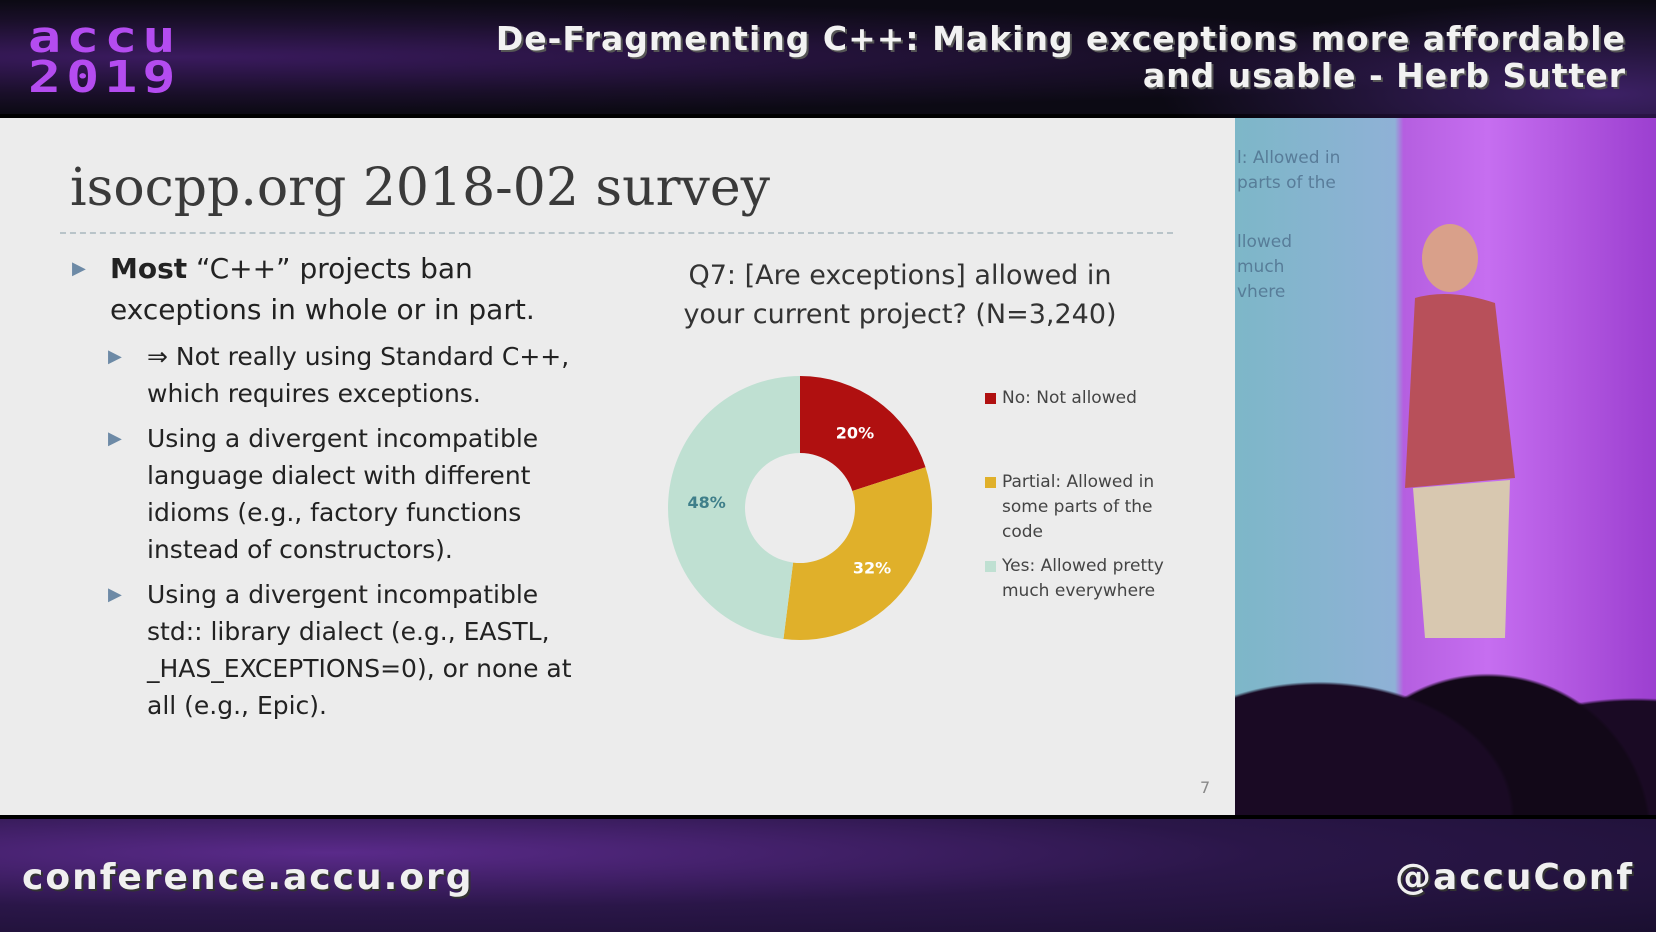 This screenshot has height=932, width=1656. Describe the element at coordinates (1261, 267) in the screenshot. I see `screen-text: much` at that location.